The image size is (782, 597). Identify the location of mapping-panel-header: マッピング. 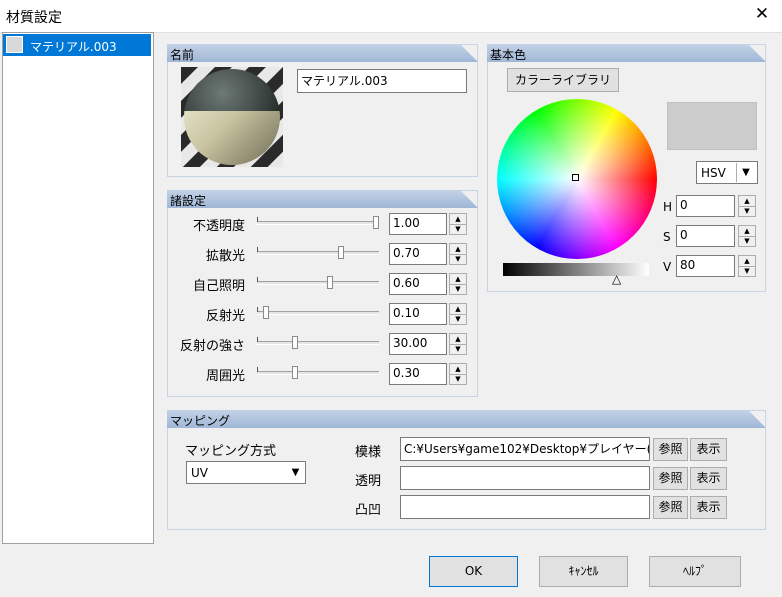
(466, 419).